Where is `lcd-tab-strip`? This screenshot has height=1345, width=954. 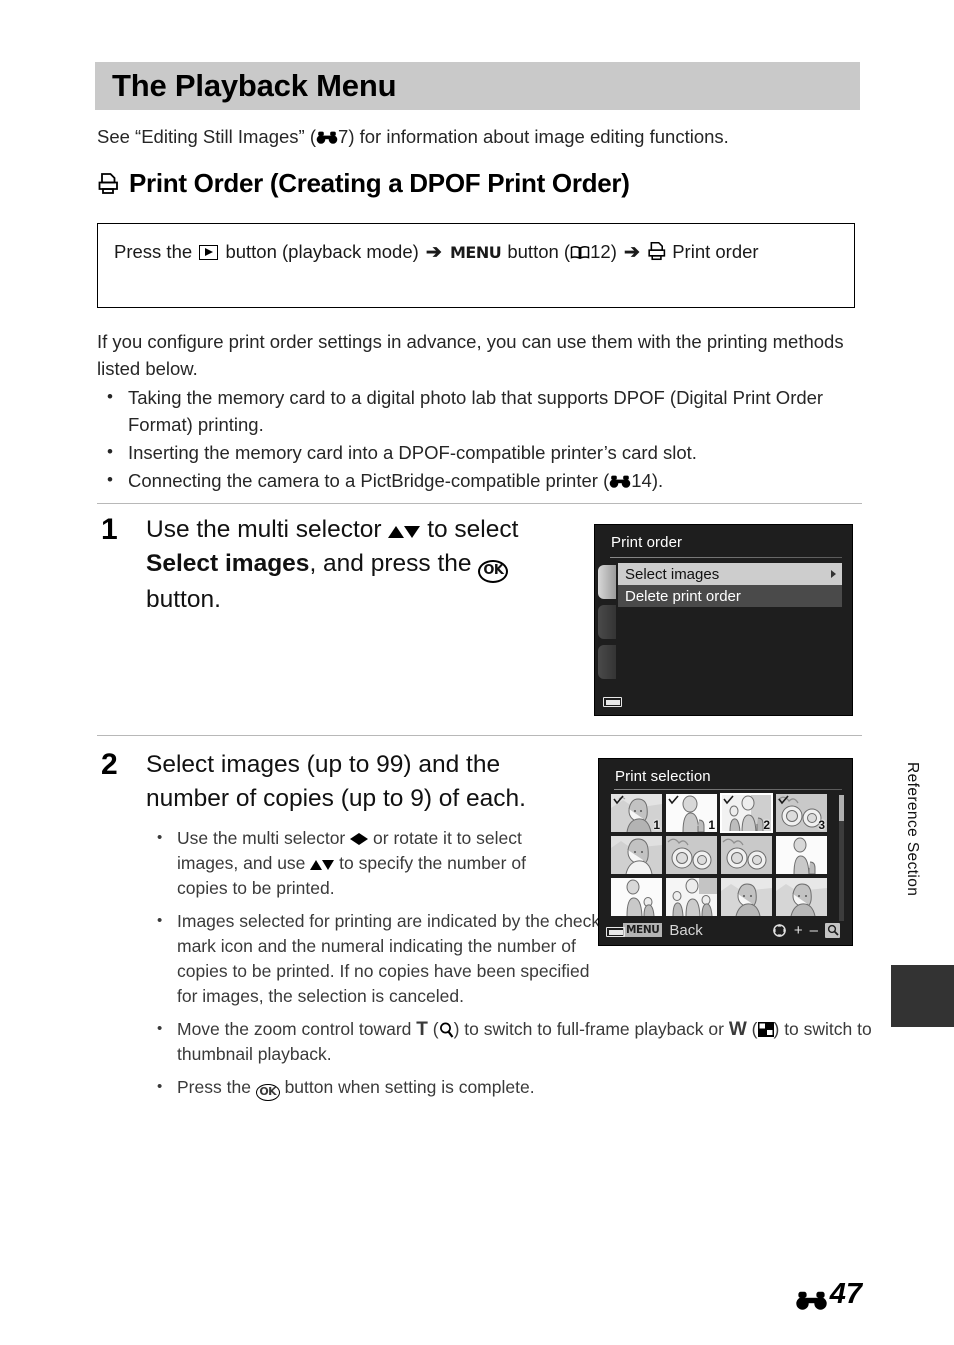 lcd-tab-strip is located at coordinates (607, 625).